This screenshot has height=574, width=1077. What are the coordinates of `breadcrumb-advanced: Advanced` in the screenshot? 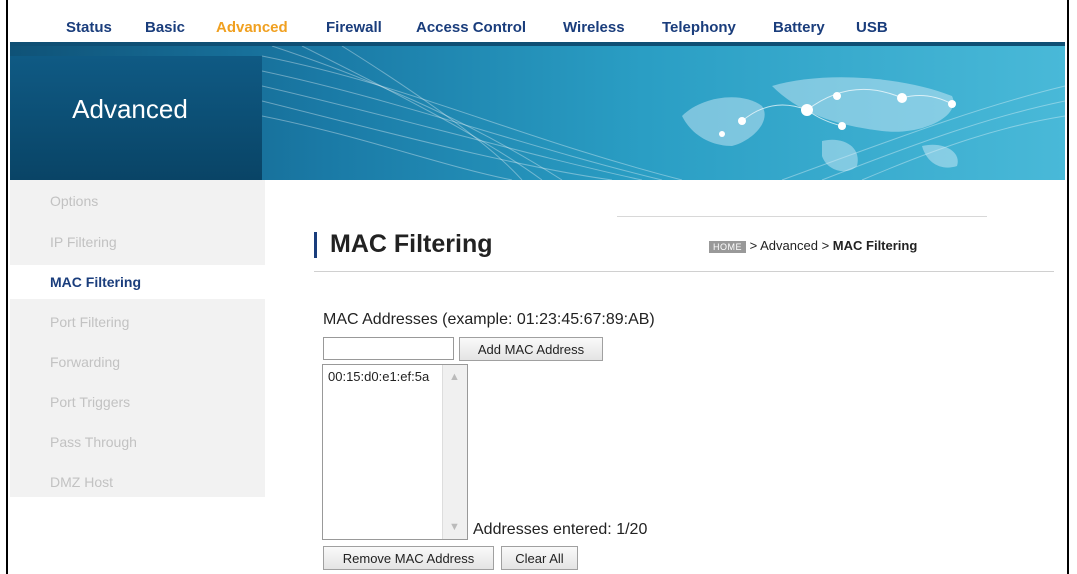 It's located at (789, 245).